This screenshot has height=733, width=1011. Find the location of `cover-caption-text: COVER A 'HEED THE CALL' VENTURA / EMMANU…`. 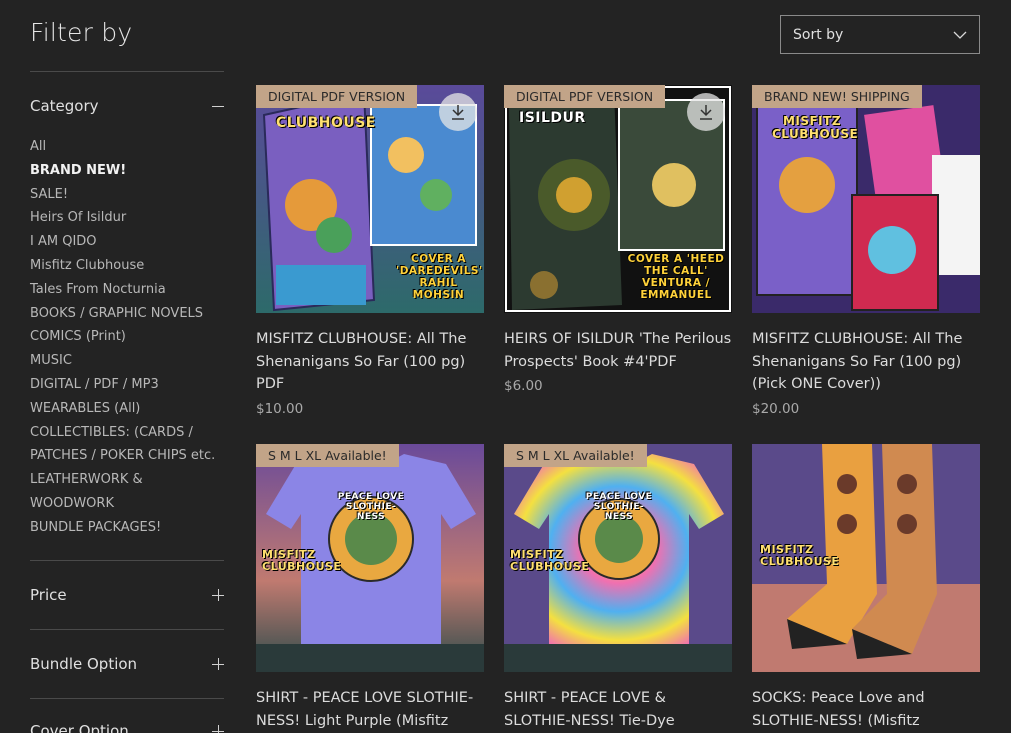

cover-caption-text: COVER A 'HEED THE CALL' VENTURA / EMMANU… is located at coordinates (676, 277).